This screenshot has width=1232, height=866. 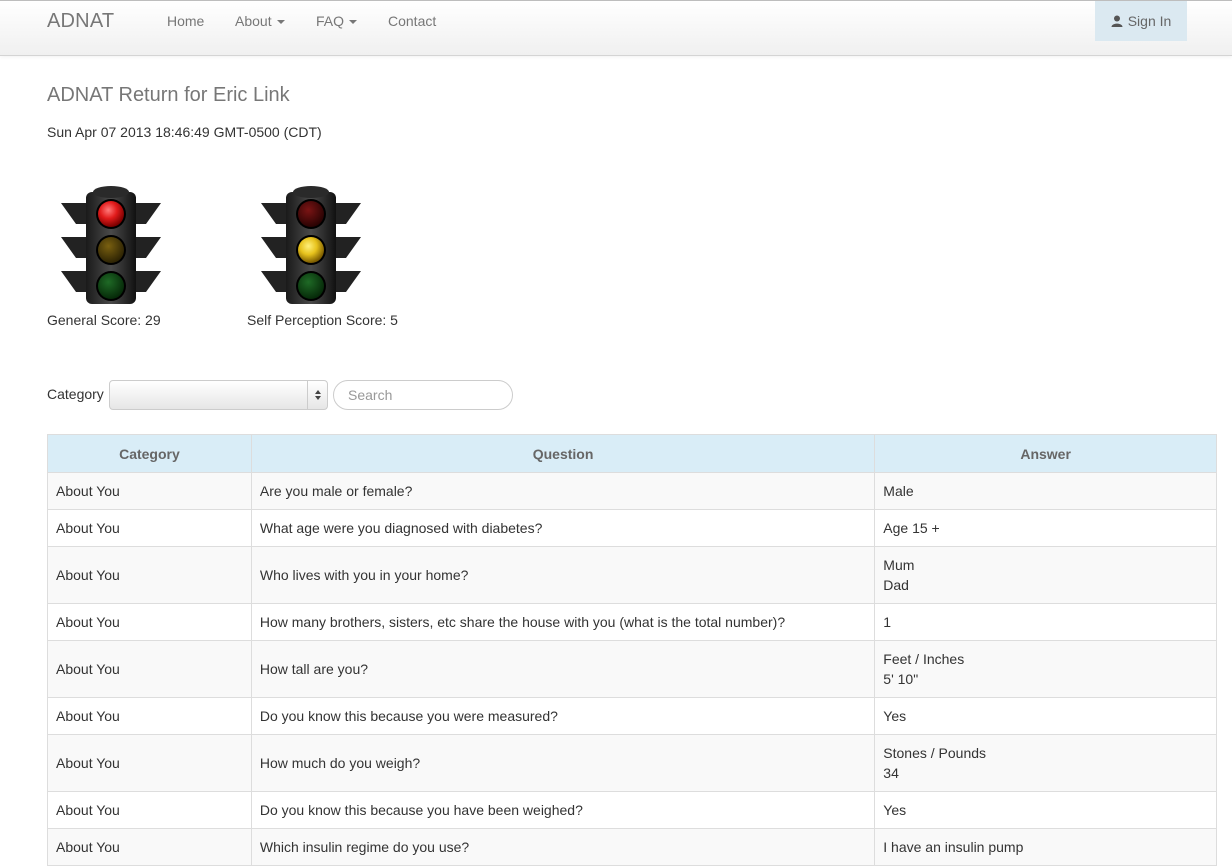 What do you see at coordinates (563, 575) in the screenshot?
I see `cell-question: Who lives with you in your home?` at bounding box center [563, 575].